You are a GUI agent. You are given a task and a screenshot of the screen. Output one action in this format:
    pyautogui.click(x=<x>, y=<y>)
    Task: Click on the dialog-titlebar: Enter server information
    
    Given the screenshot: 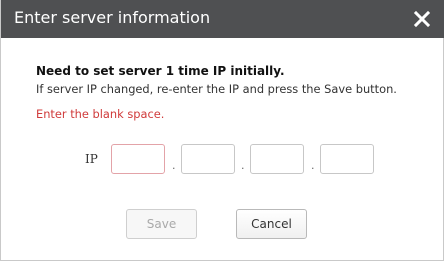 What is the action you would take?
    pyautogui.click(x=222, y=19)
    